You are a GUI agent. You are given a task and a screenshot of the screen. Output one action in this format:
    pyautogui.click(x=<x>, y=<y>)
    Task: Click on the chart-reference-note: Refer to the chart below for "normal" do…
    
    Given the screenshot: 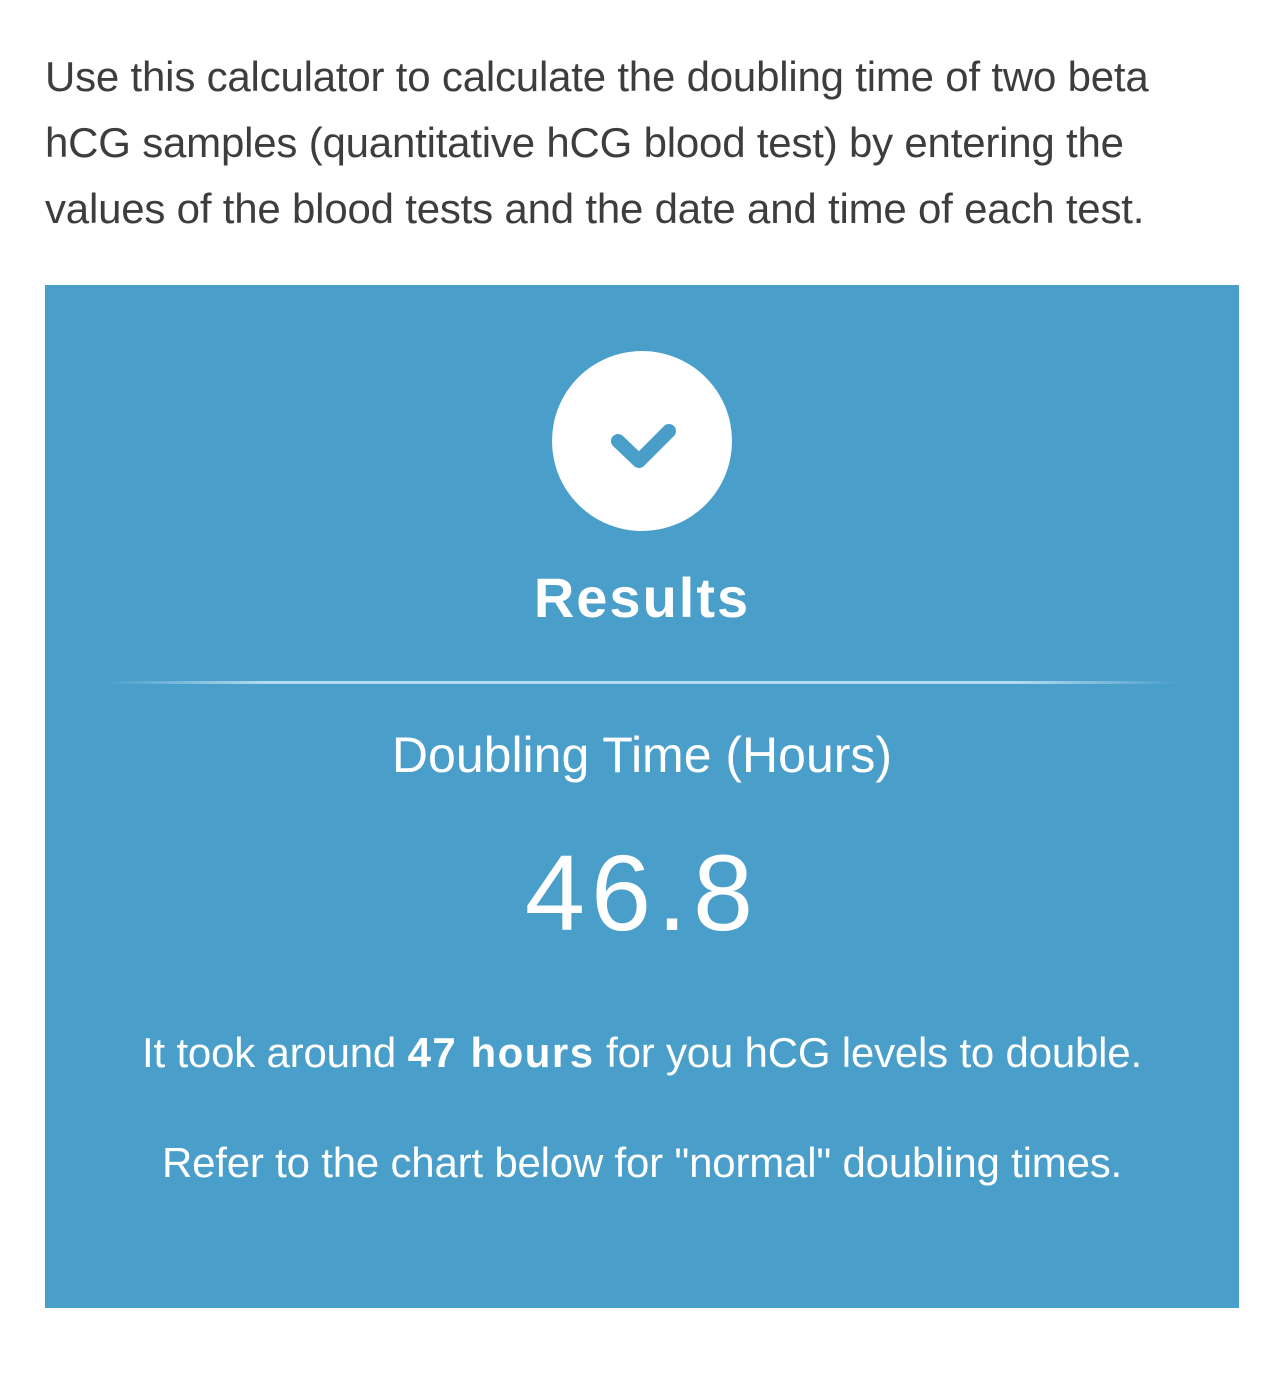 What is the action you would take?
    pyautogui.click(x=641, y=1162)
    